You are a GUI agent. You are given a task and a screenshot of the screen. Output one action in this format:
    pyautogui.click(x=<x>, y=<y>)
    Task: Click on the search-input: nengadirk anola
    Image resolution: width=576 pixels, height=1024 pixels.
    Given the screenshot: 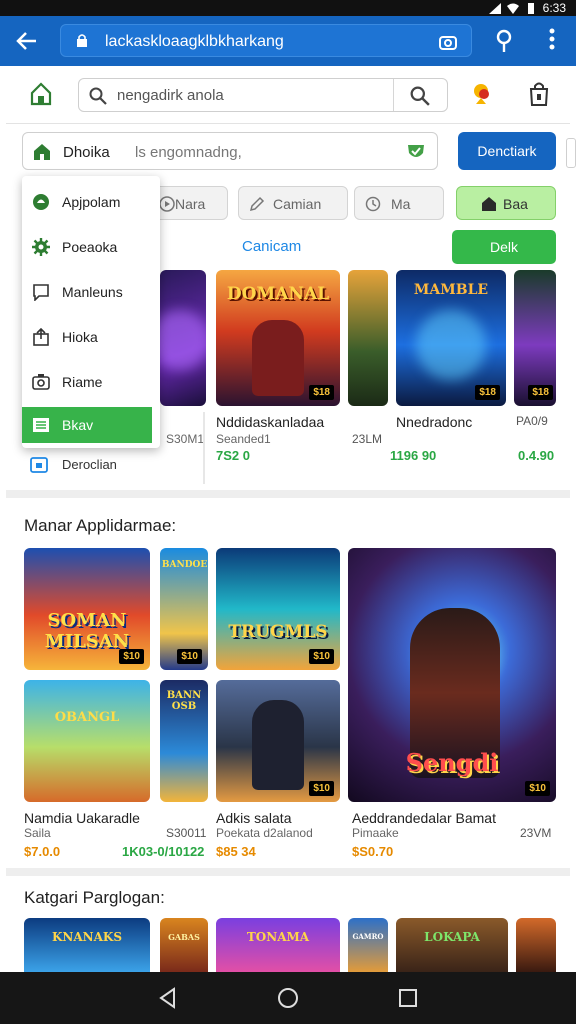 What is the action you would take?
    pyautogui.click(x=170, y=95)
    